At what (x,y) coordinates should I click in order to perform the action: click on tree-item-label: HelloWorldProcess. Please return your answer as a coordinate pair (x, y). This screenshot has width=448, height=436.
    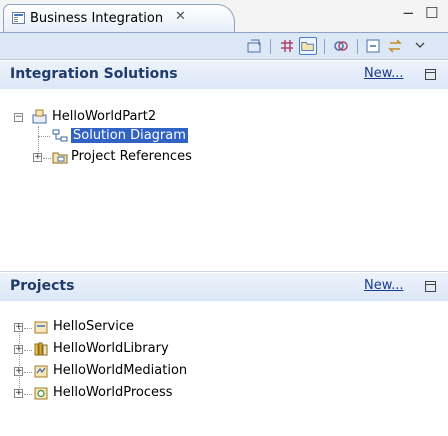
    Looking at the image, I should click on (113, 392).